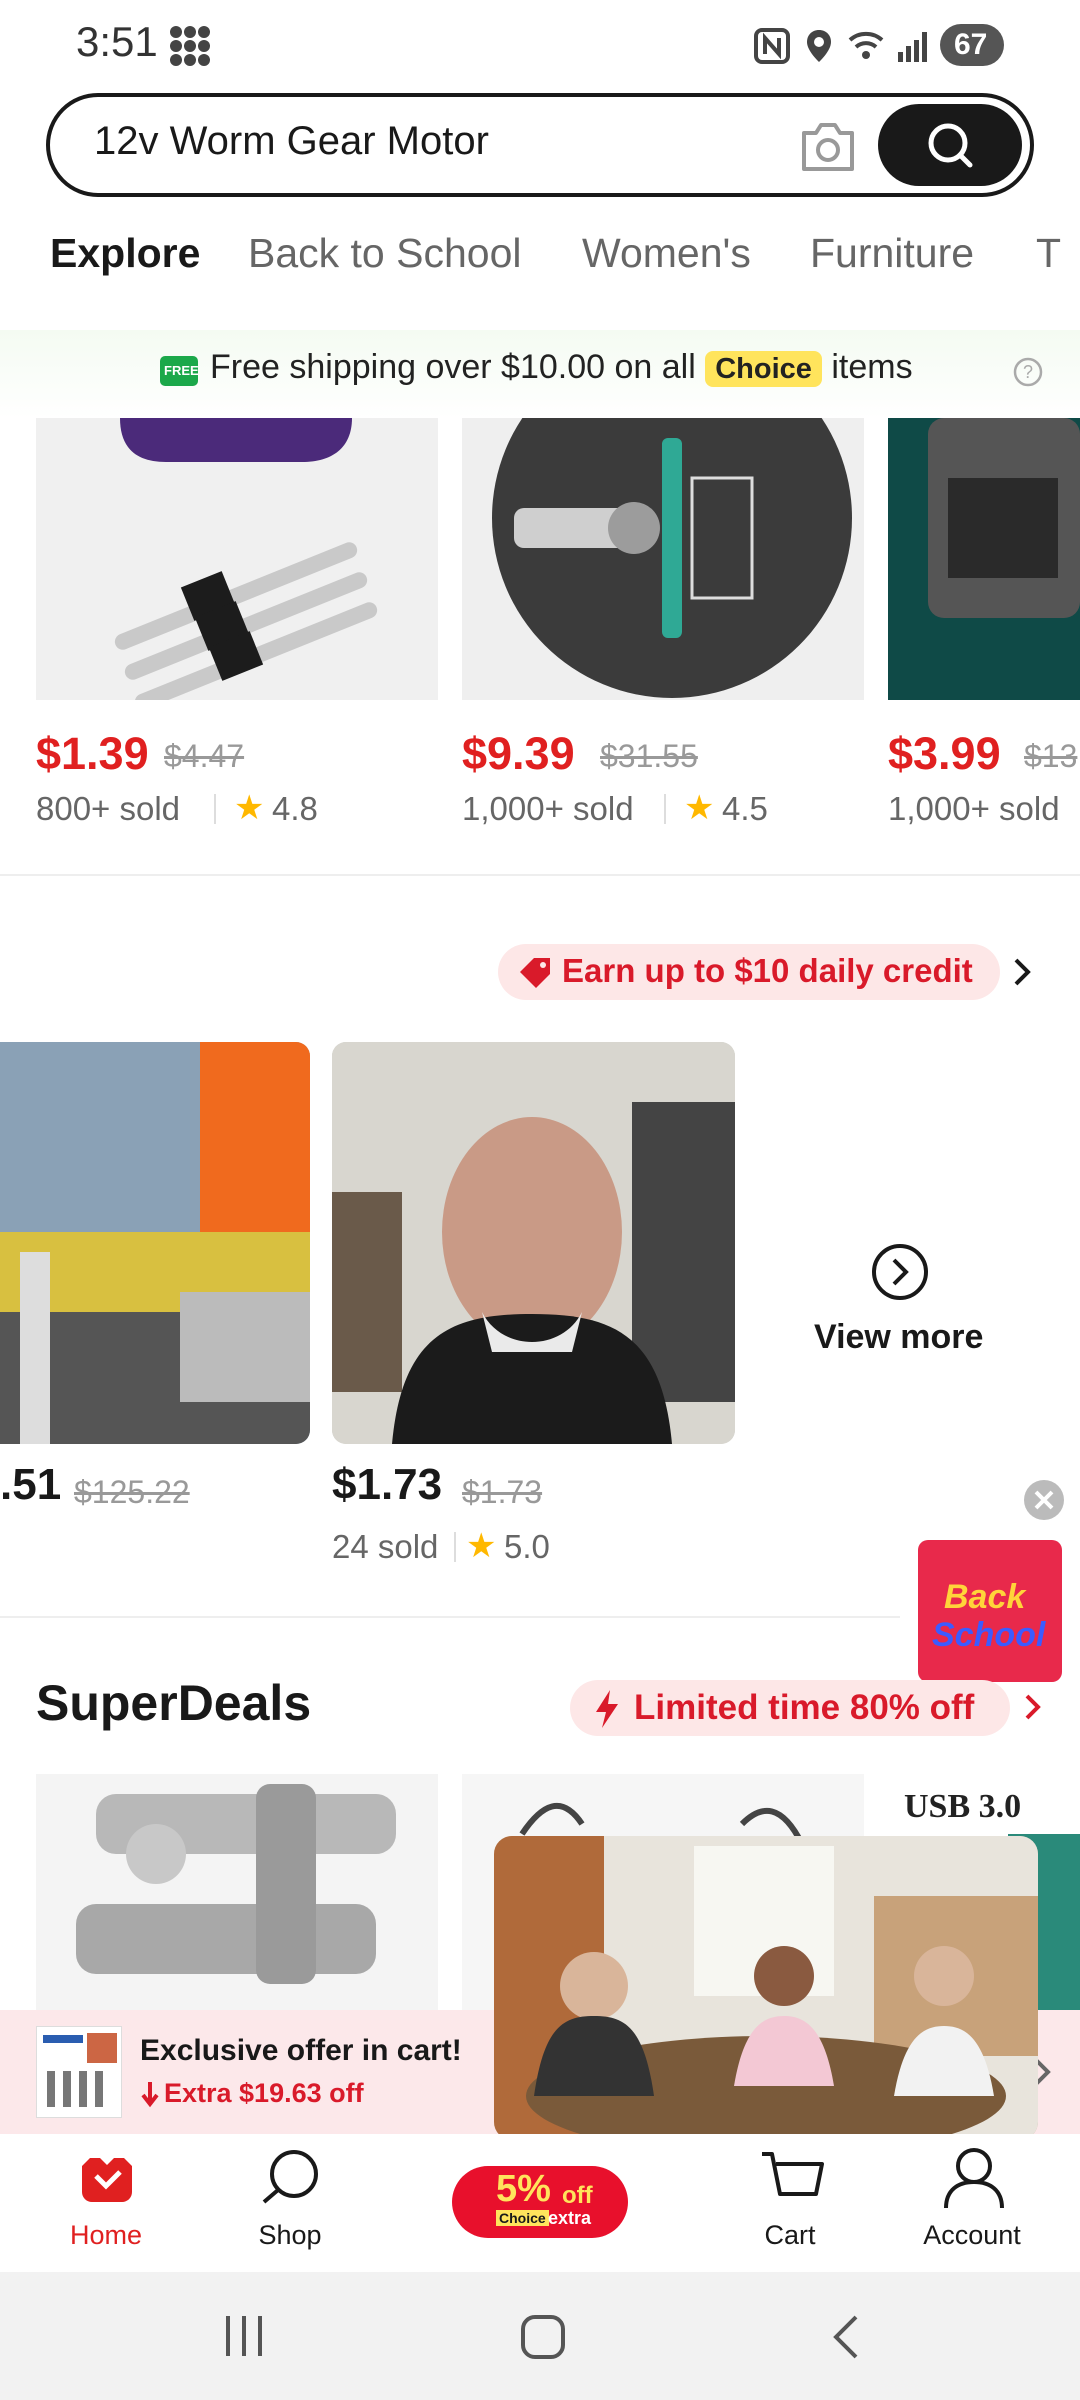 This screenshot has height=2400, width=1080. Describe the element at coordinates (1044, 1500) in the screenshot. I see `close-icon` at that location.